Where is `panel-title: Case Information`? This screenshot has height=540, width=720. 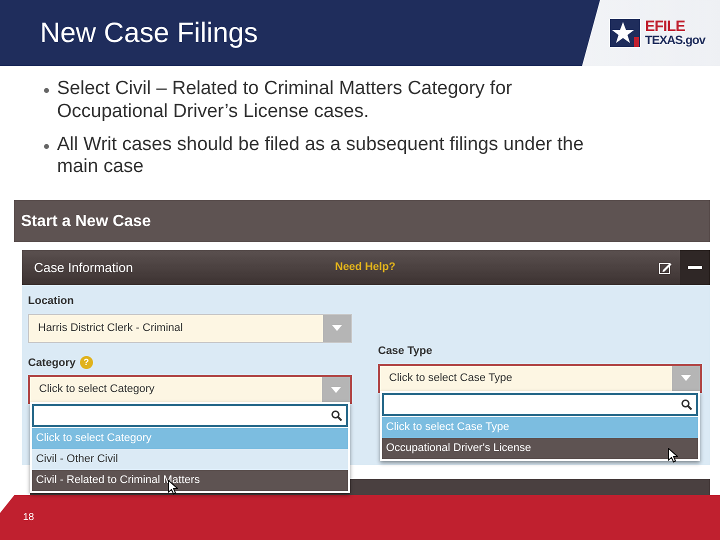 panel-title: Case Information is located at coordinates (83, 267).